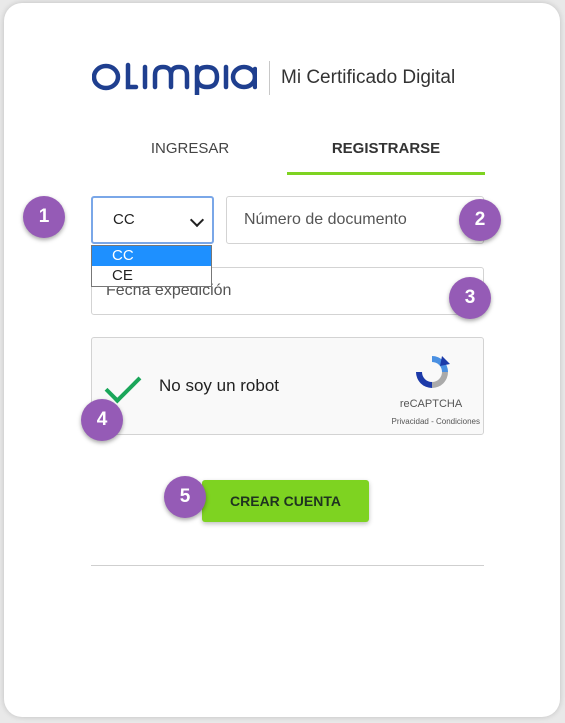  I want to click on doc-number-placeholder: Número de documento, so click(325, 219).